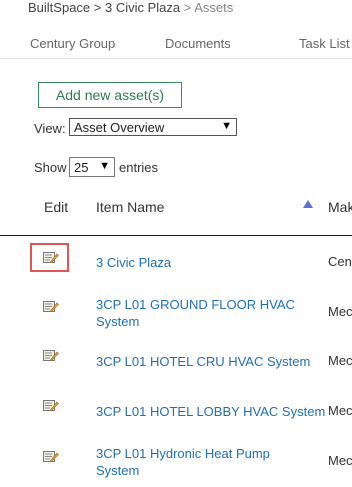 This screenshot has height=487, width=352. What do you see at coordinates (214, 7) in the screenshot?
I see `breadcrumb-current: Assets` at bounding box center [214, 7].